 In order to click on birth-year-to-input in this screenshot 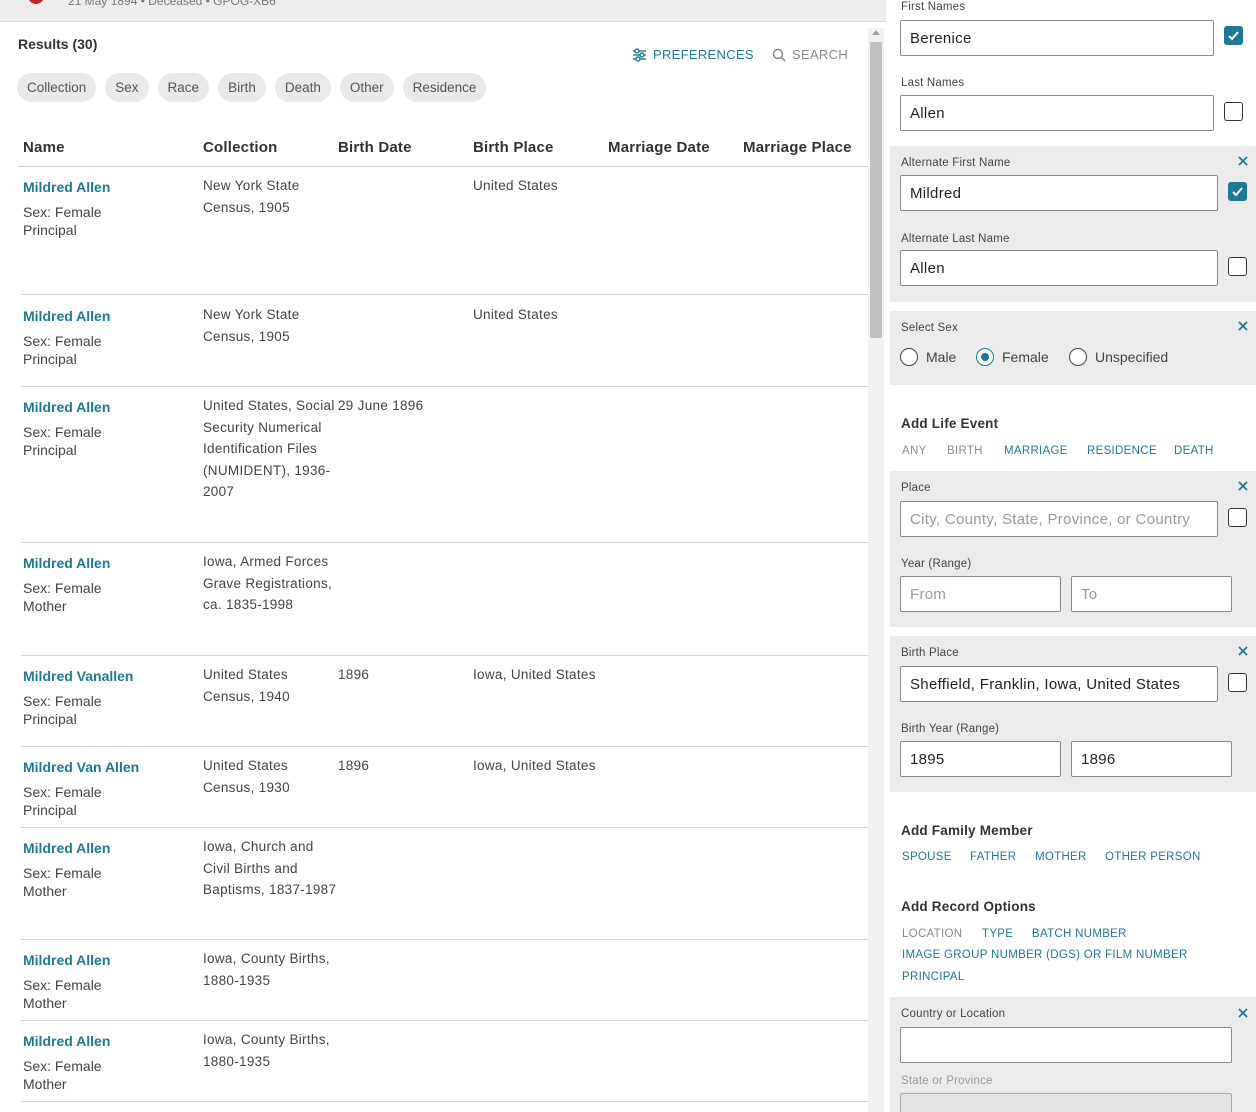, I will do `click(1151, 759)`.